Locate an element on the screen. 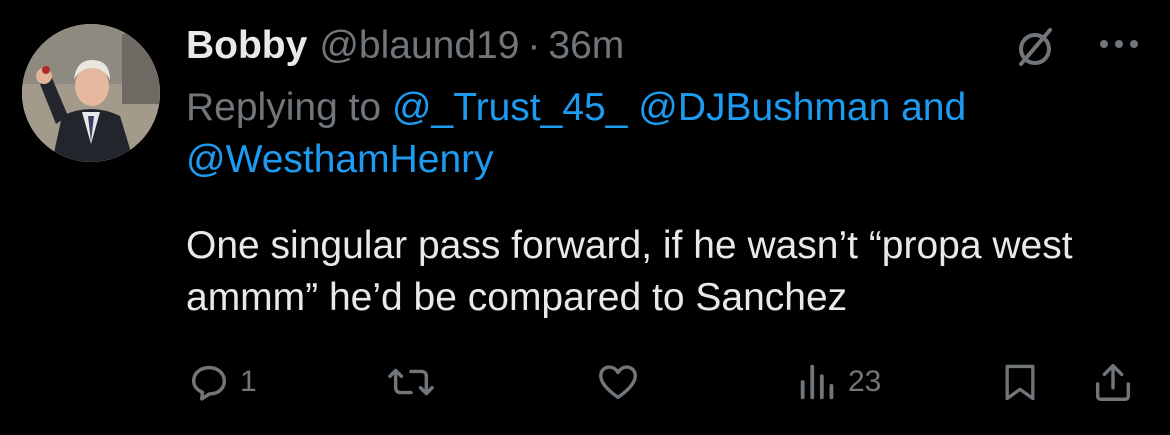 This screenshot has width=1170, height=435. views-count: 23 is located at coordinates (865, 381).